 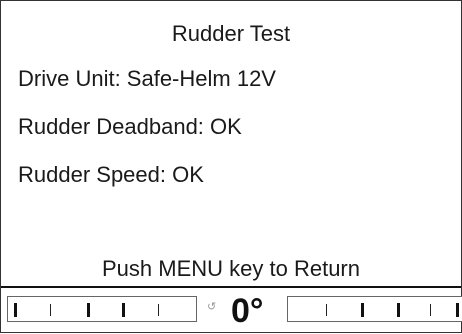 I want to click on port-rudder-scale, so click(x=102, y=309).